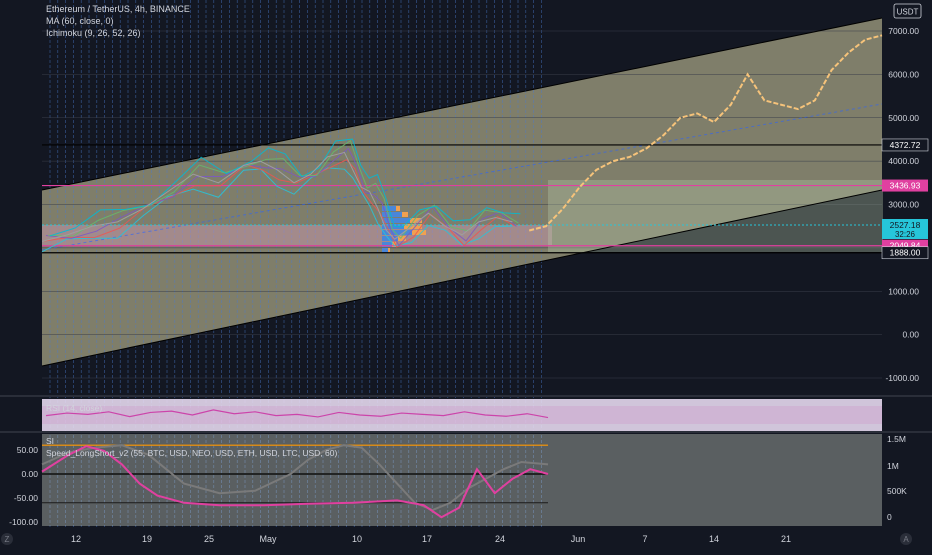  I want to click on rsi-legend: RSI (14, close), so click(74, 408).